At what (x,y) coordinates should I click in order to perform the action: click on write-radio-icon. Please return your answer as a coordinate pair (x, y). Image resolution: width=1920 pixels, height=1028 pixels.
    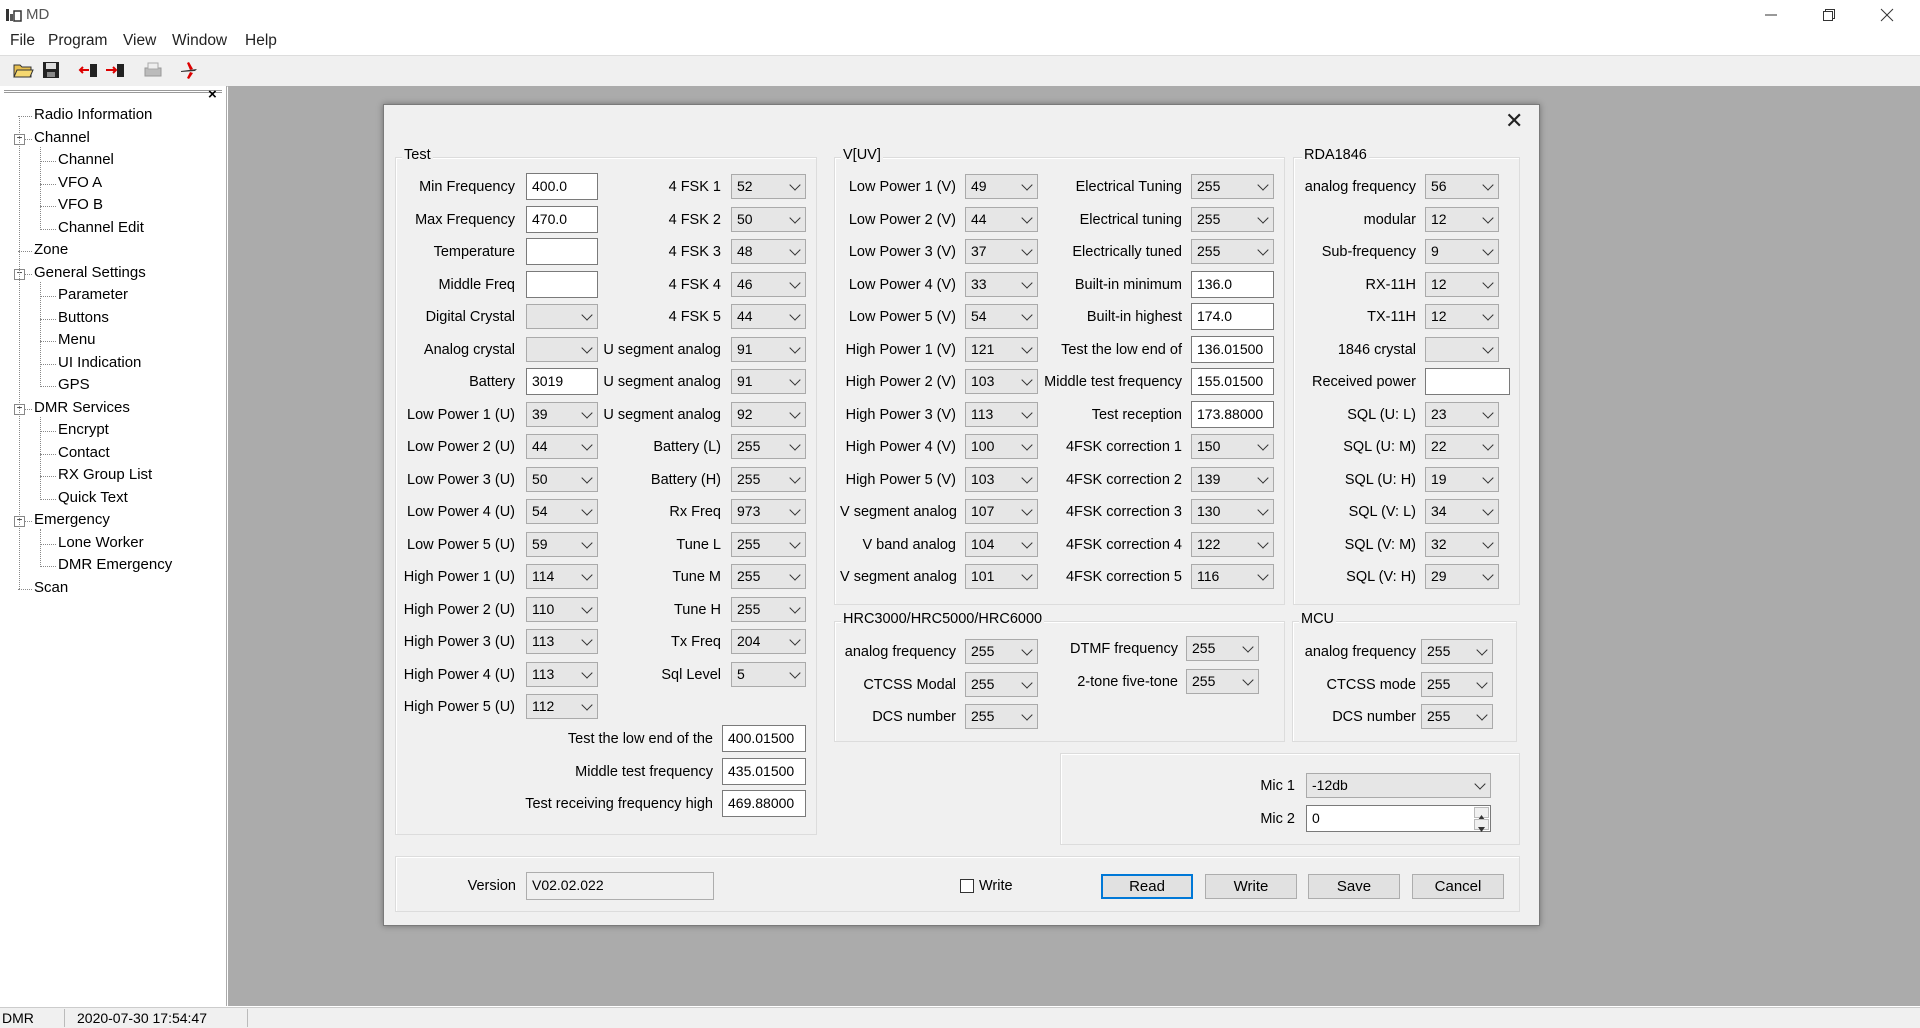
    Looking at the image, I should click on (115, 70).